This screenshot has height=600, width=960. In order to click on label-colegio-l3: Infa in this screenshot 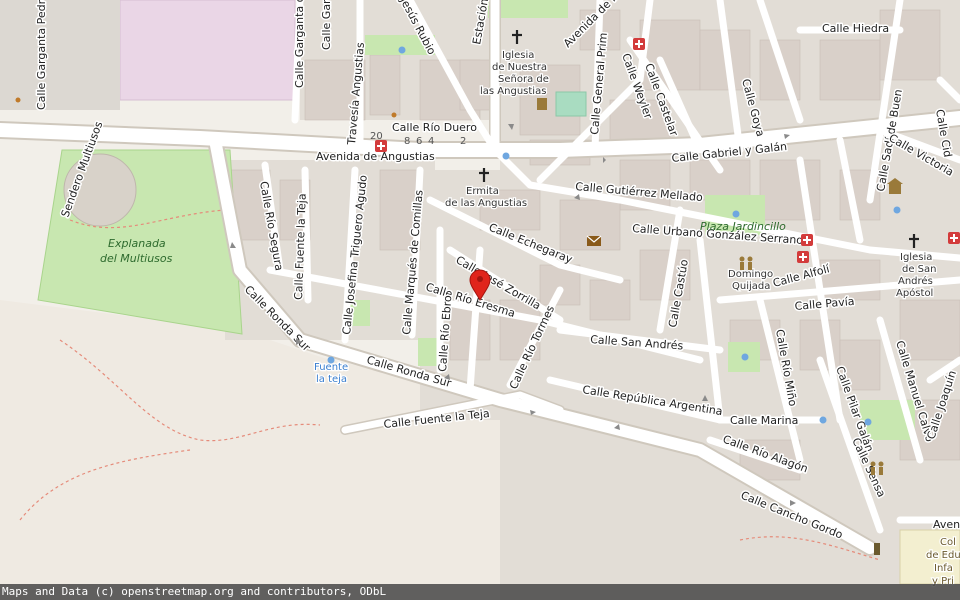, I will do `click(943, 568)`.